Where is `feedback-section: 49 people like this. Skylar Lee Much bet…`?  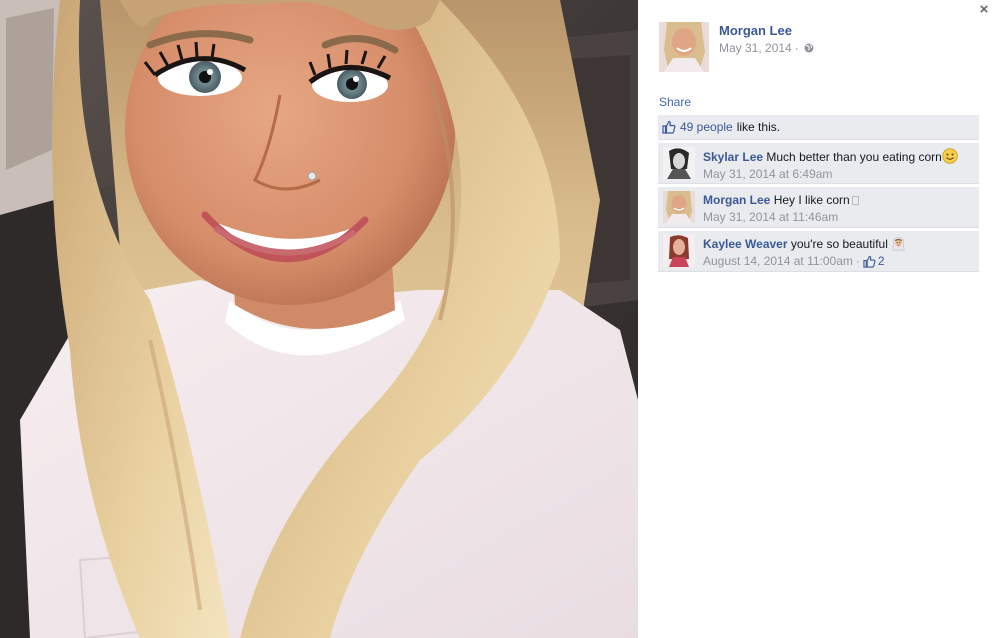
feedback-section: 49 people like this. Skylar Lee Much bet… is located at coordinates (818, 193).